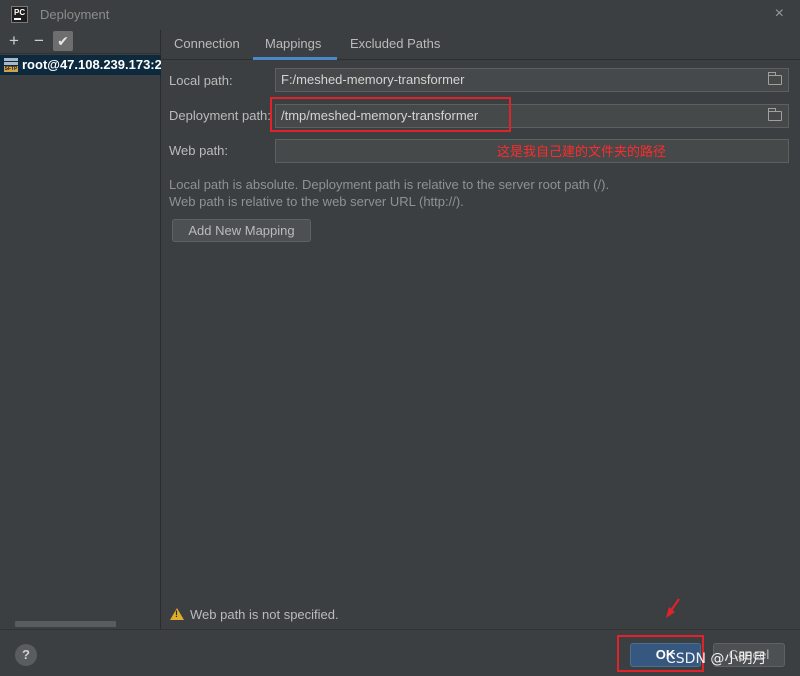  Describe the element at coordinates (241, 230) in the screenshot. I see `add-new-mapping-button: Add New Mapping` at that location.